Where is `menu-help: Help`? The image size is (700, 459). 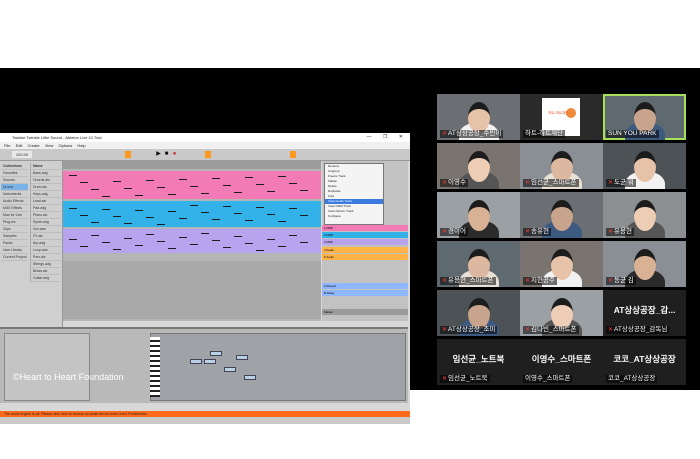 menu-help: Help is located at coordinates (81, 145).